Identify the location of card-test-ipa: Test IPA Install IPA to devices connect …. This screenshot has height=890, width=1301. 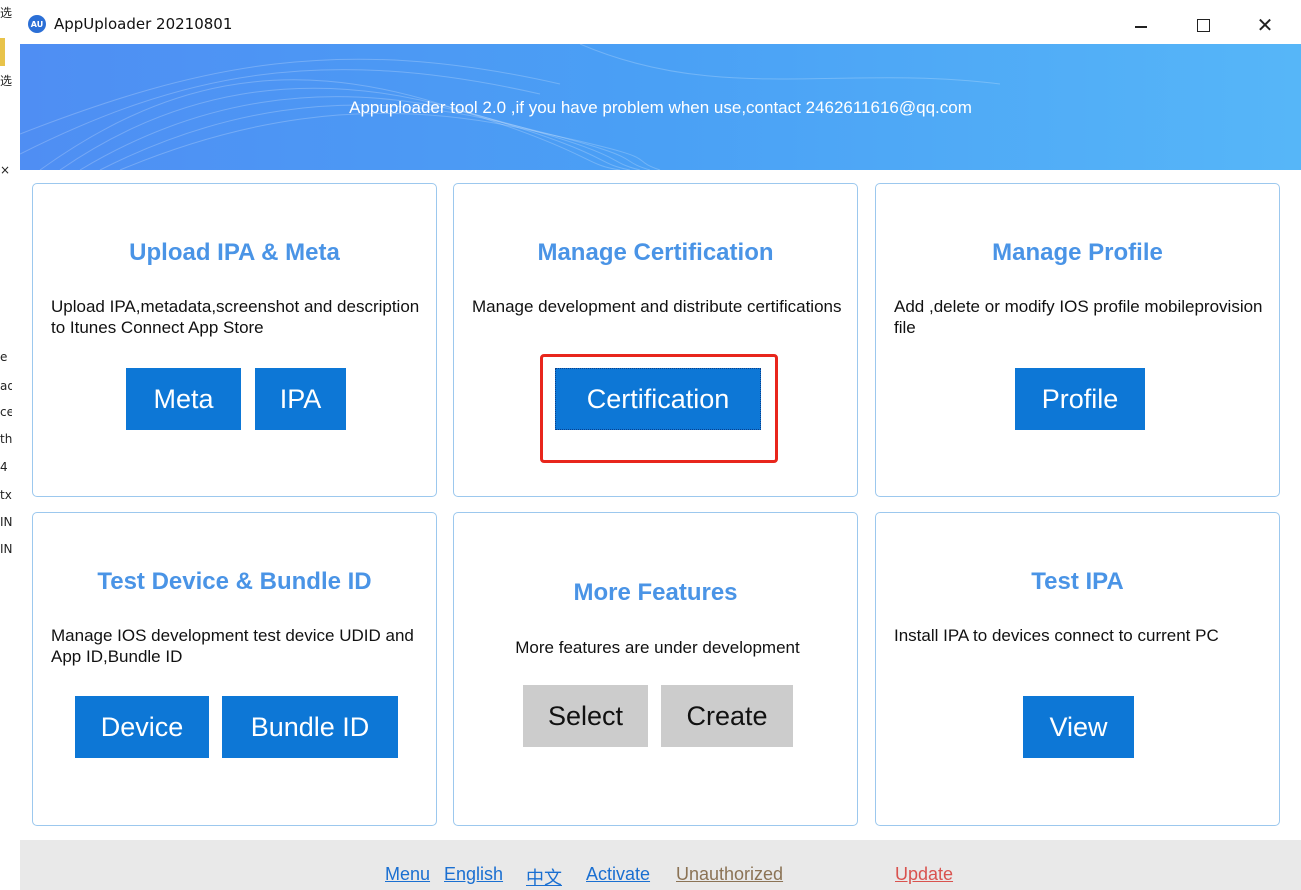
(1077, 669).